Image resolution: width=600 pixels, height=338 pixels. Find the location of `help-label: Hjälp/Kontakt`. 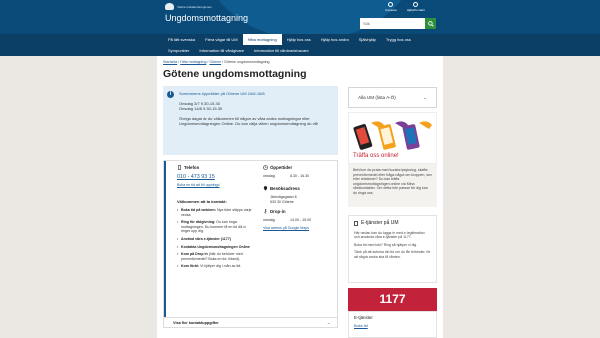

help-label: Hjälp/Kontakt is located at coordinates (415, 10).